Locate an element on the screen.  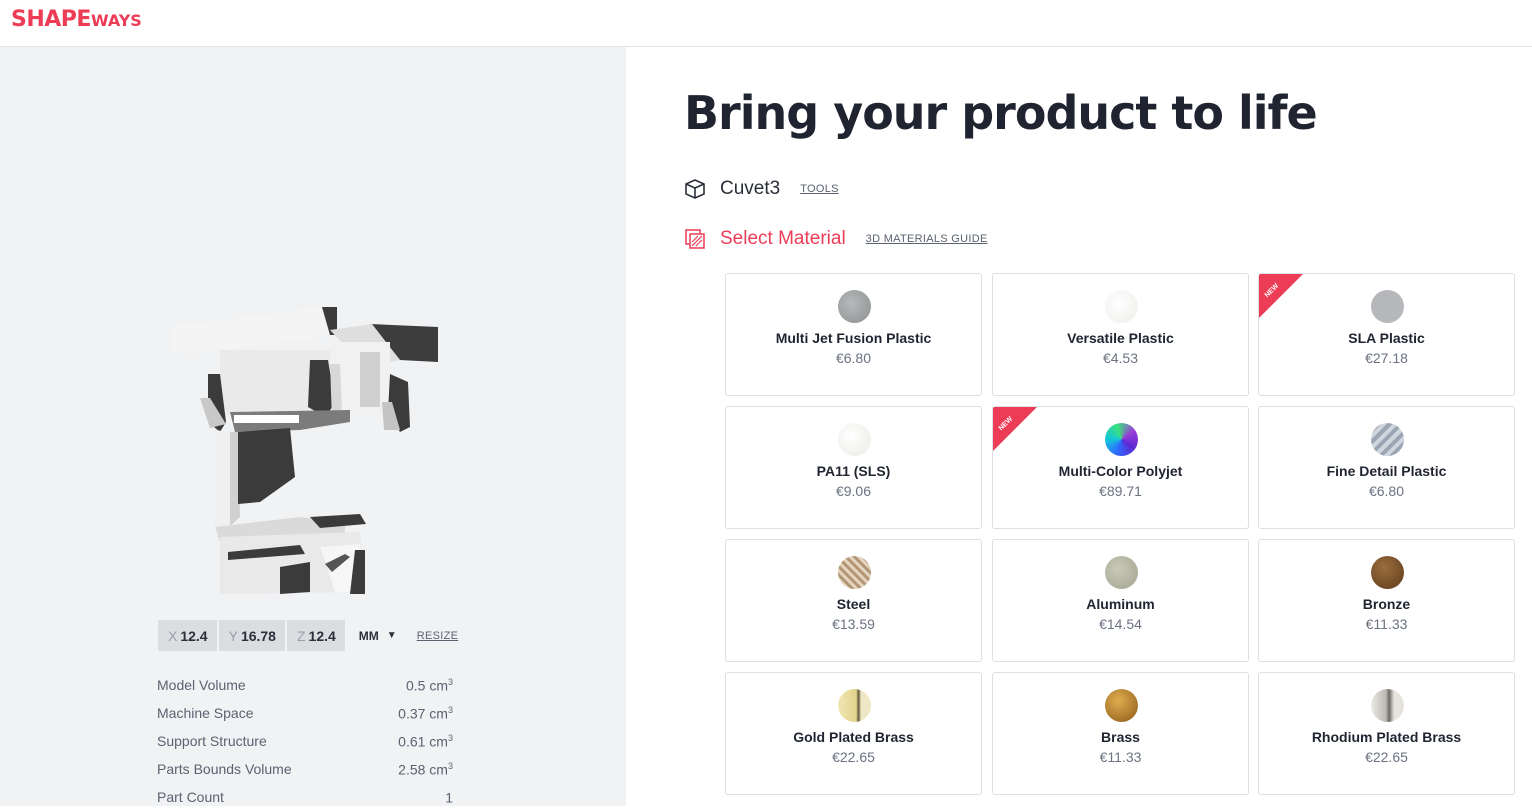
material-name: Steel is located at coordinates (853, 604).